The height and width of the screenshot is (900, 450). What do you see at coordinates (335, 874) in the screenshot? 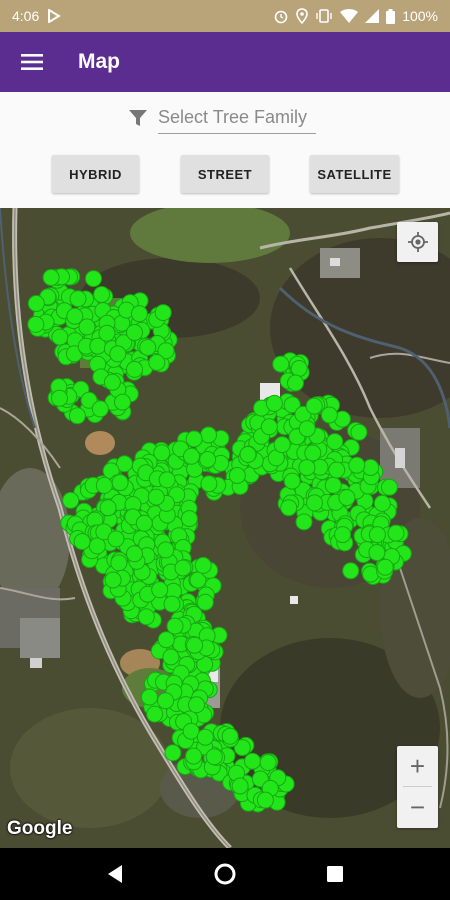
I see `recents-icon` at bounding box center [335, 874].